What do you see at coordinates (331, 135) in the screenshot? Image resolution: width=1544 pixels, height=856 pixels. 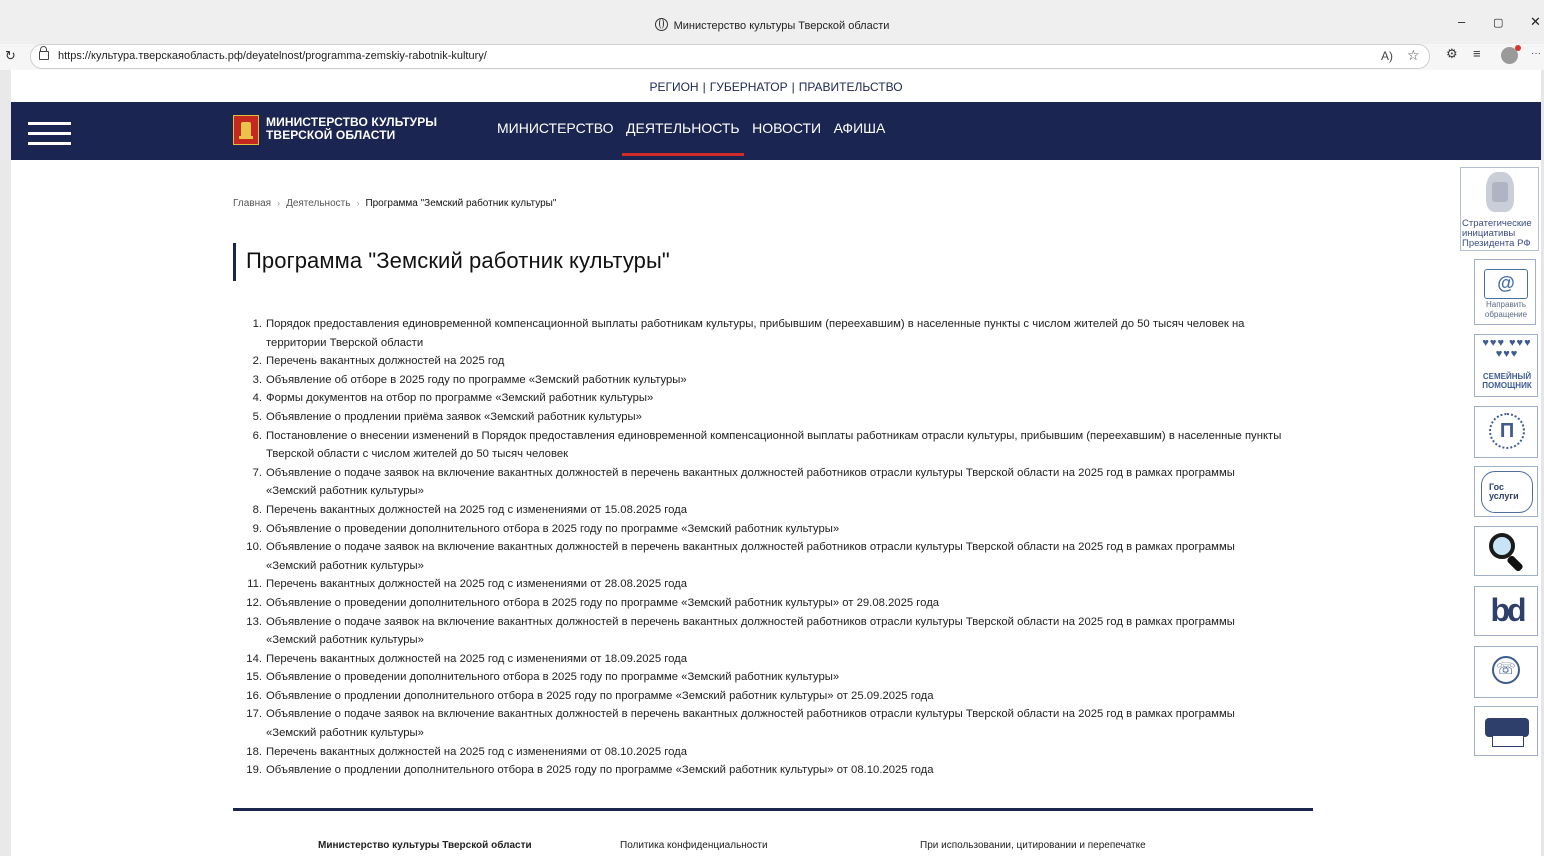 I see `logo-line-2: ТВЕРСКОЙ ОБЛАСТИ` at bounding box center [331, 135].